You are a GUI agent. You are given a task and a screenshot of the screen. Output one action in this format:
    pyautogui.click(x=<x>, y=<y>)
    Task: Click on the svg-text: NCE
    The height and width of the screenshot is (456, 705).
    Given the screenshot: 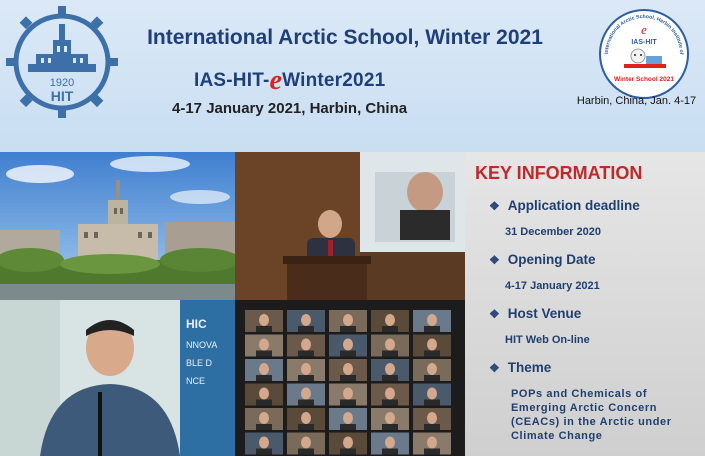 What is the action you would take?
    pyautogui.click(x=195, y=381)
    